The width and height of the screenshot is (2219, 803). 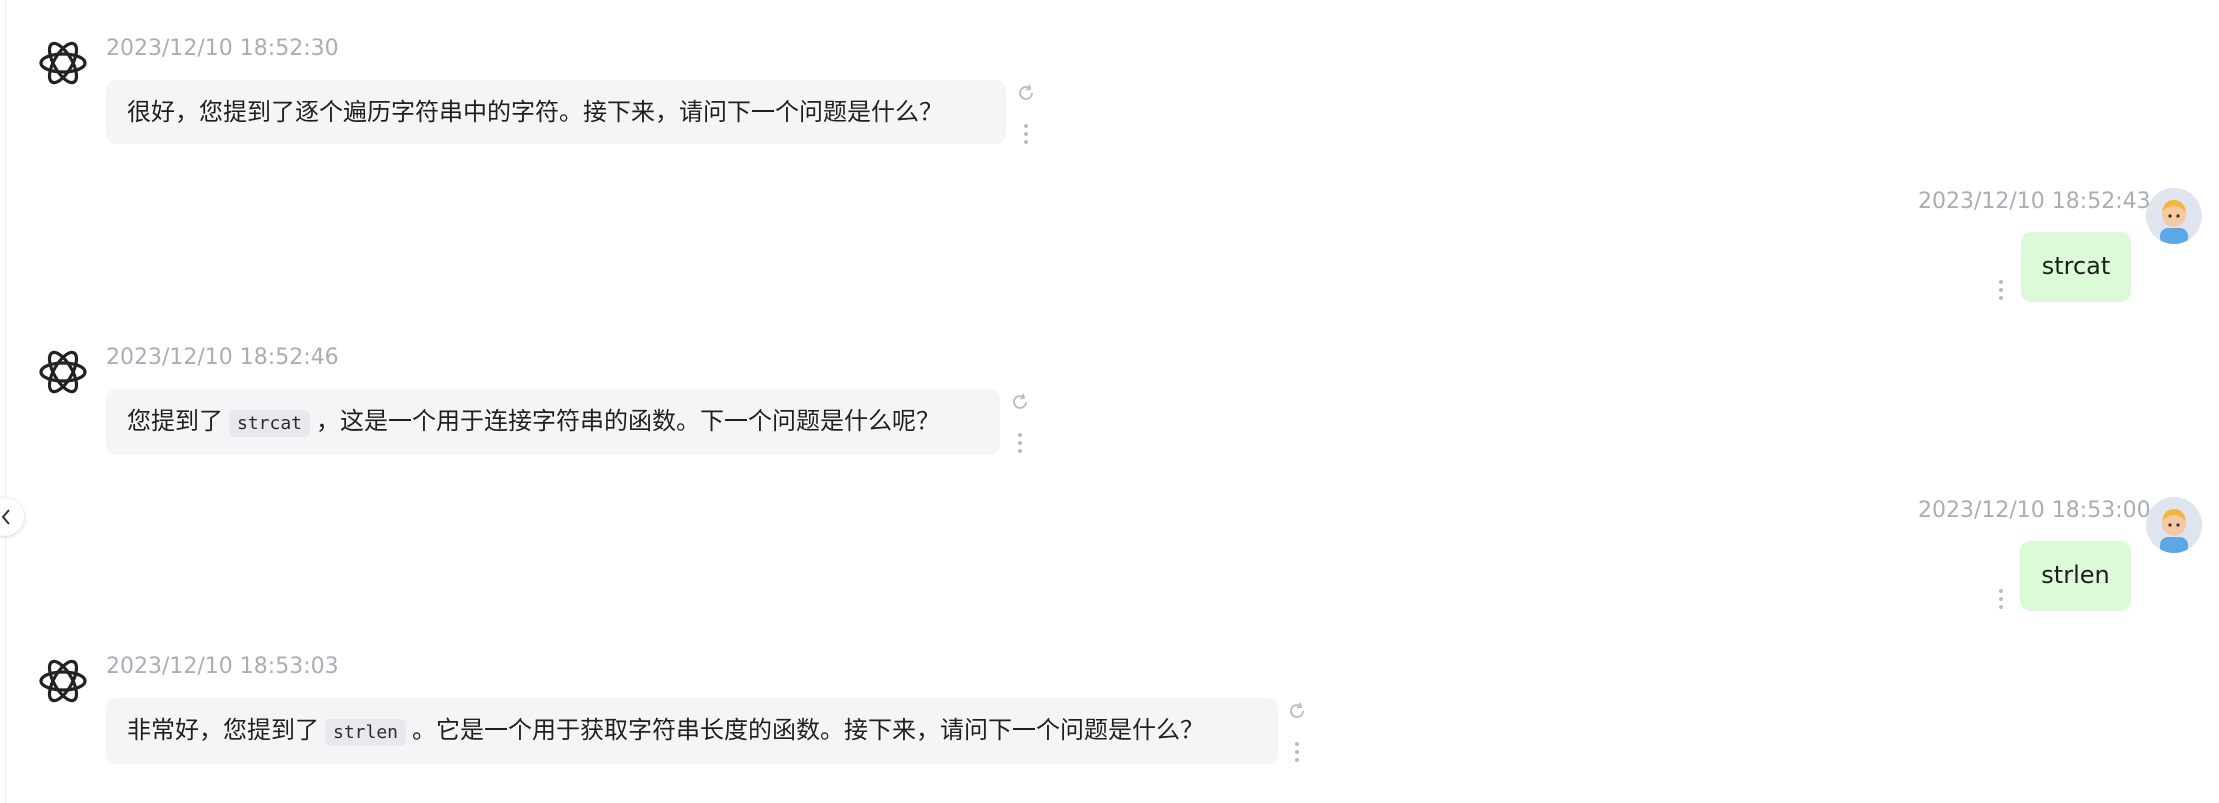 What do you see at coordinates (270, 423) in the screenshot?
I see `inline-code: strcat` at bounding box center [270, 423].